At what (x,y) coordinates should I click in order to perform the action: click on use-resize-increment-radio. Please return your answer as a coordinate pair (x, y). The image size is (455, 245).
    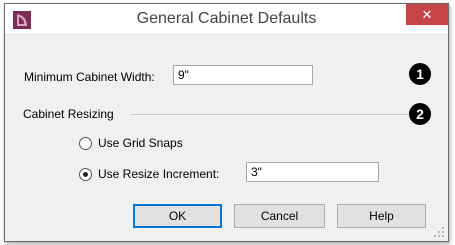
    Looking at the image, I should click on (85, 174).